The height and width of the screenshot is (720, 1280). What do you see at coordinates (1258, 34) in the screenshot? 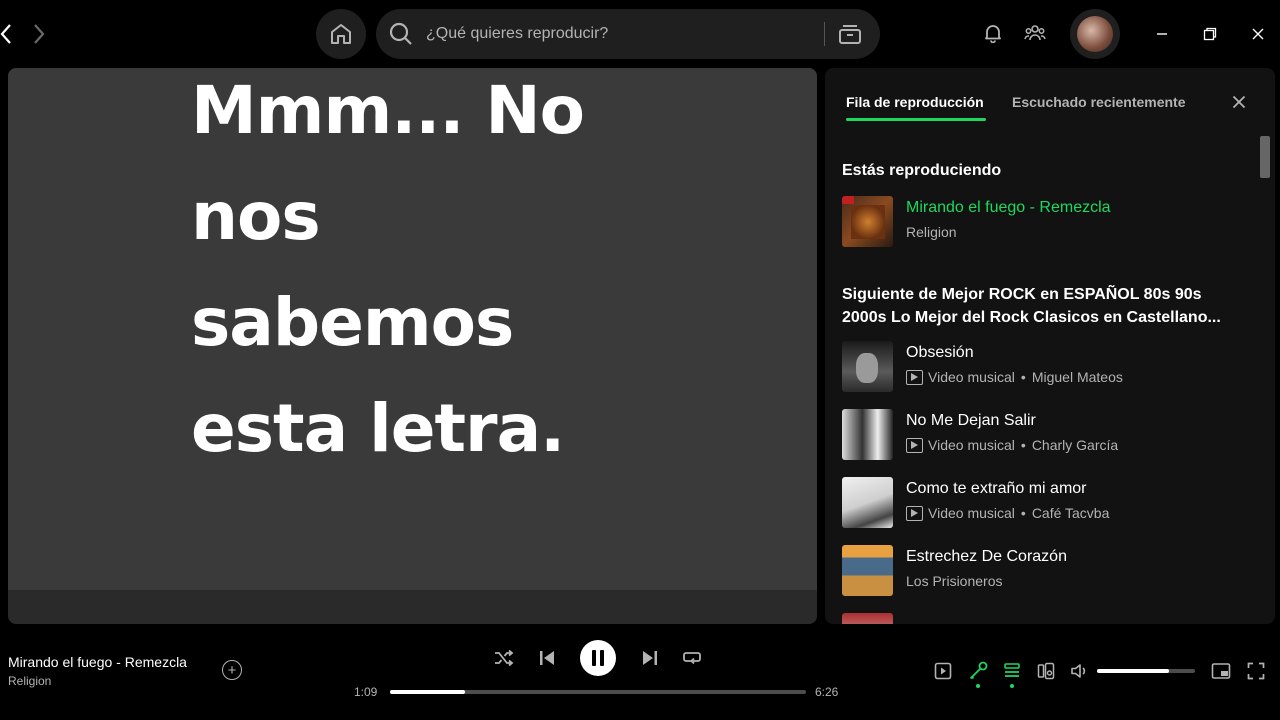
I see `close-window-icon` at bounding box center [1258, 34].